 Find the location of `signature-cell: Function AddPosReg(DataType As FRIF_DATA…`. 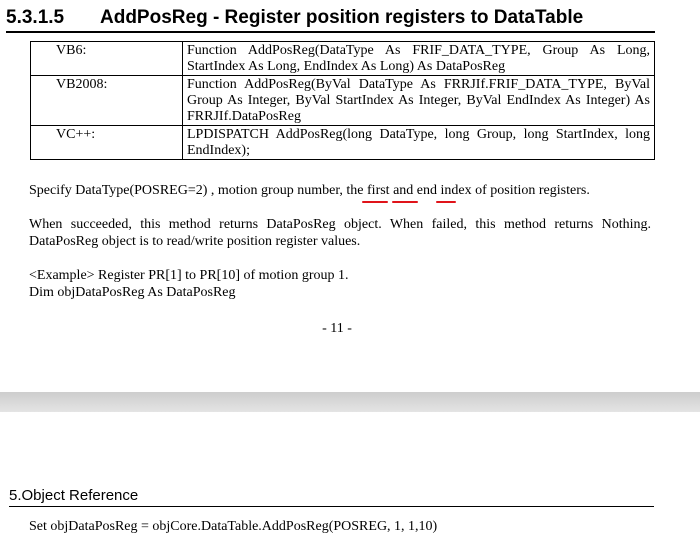

signature-cell: Function AddPosReg(DataType As FRIF_DATA… is located at coordinates (418, 58).